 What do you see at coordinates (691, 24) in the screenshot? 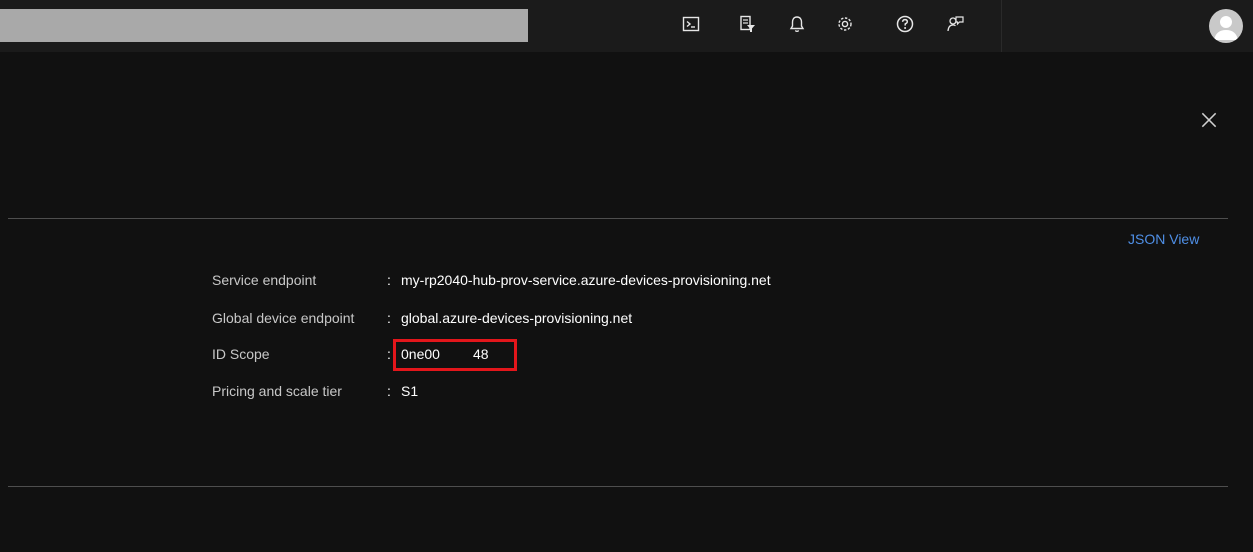
I see `cloud-shell-icon` at bounding box center [691, 24].